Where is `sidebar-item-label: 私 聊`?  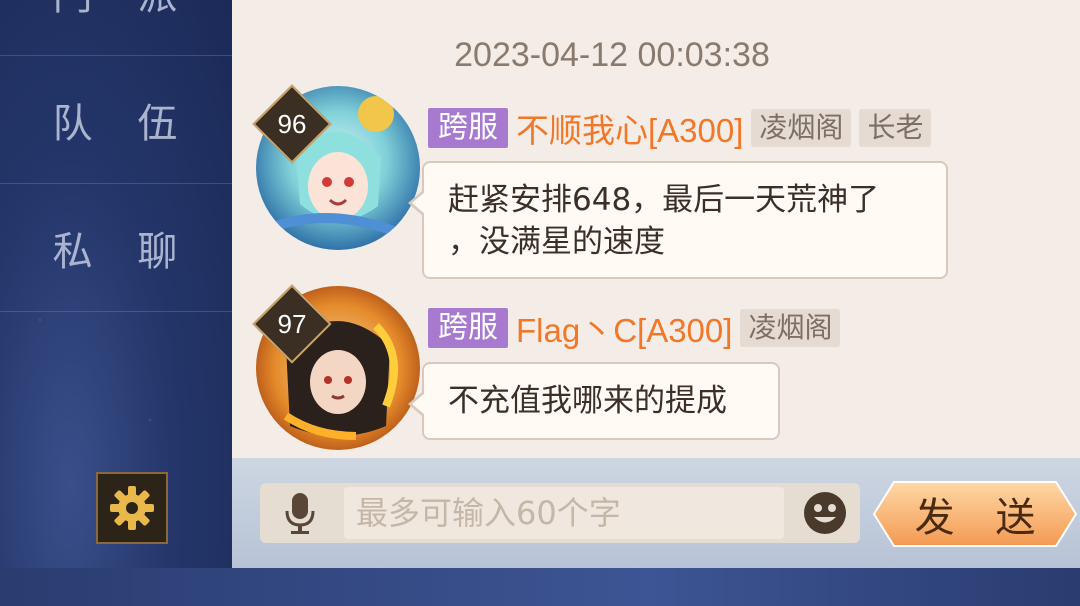
sidebar-item-label: 私 聊 is located at coordinates (123, 251).